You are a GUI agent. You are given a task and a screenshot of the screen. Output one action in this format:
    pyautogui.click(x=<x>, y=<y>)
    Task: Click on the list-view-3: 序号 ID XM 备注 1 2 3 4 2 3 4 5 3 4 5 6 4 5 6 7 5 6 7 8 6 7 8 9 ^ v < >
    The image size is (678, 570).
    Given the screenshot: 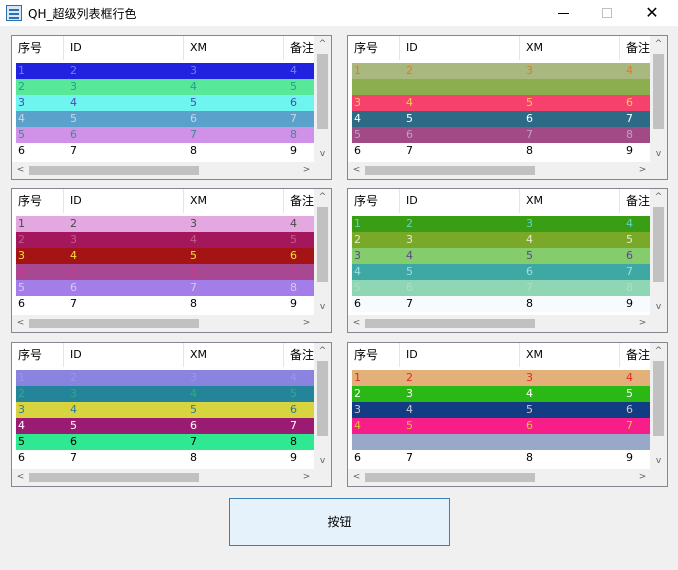 What is the action you would take?
    pyautogui.click(x=171, y=260)
    